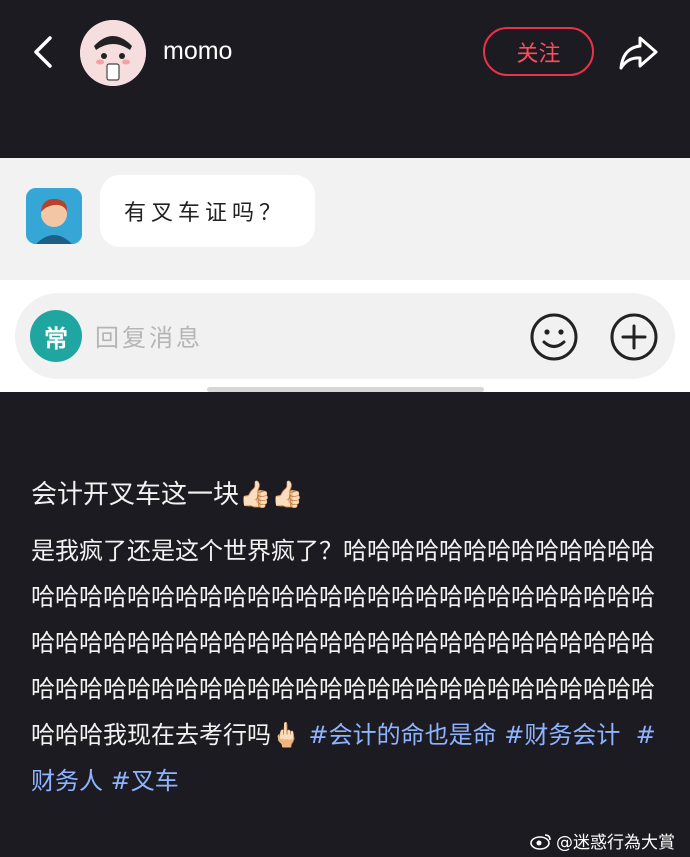 The width and height of the screenshot is (690, 857). What do you see at coordinates (197, 51) in the screenshot?
I see `username: momo` at bounding box center [197, 51].